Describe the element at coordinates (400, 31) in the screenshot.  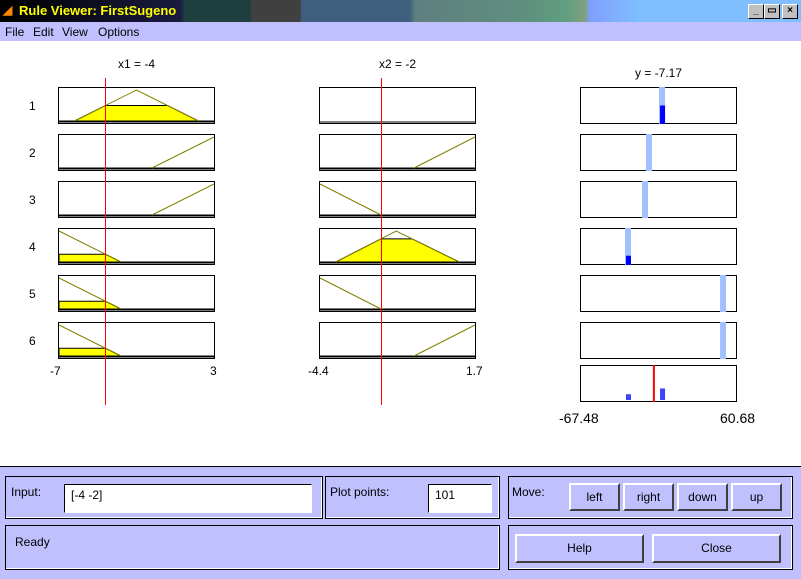
I see `menu-bar: File Edit View Options` at that location.